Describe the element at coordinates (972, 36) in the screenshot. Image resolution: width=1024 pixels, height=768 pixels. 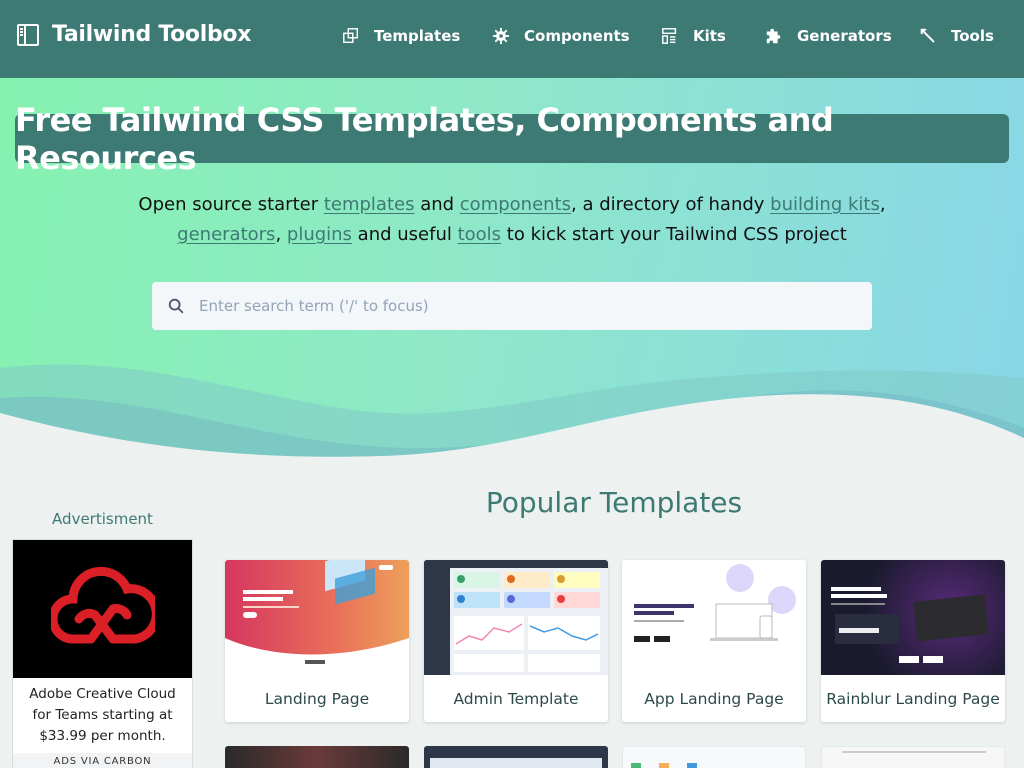
I see `nav-tools-label: Tools` at that location.